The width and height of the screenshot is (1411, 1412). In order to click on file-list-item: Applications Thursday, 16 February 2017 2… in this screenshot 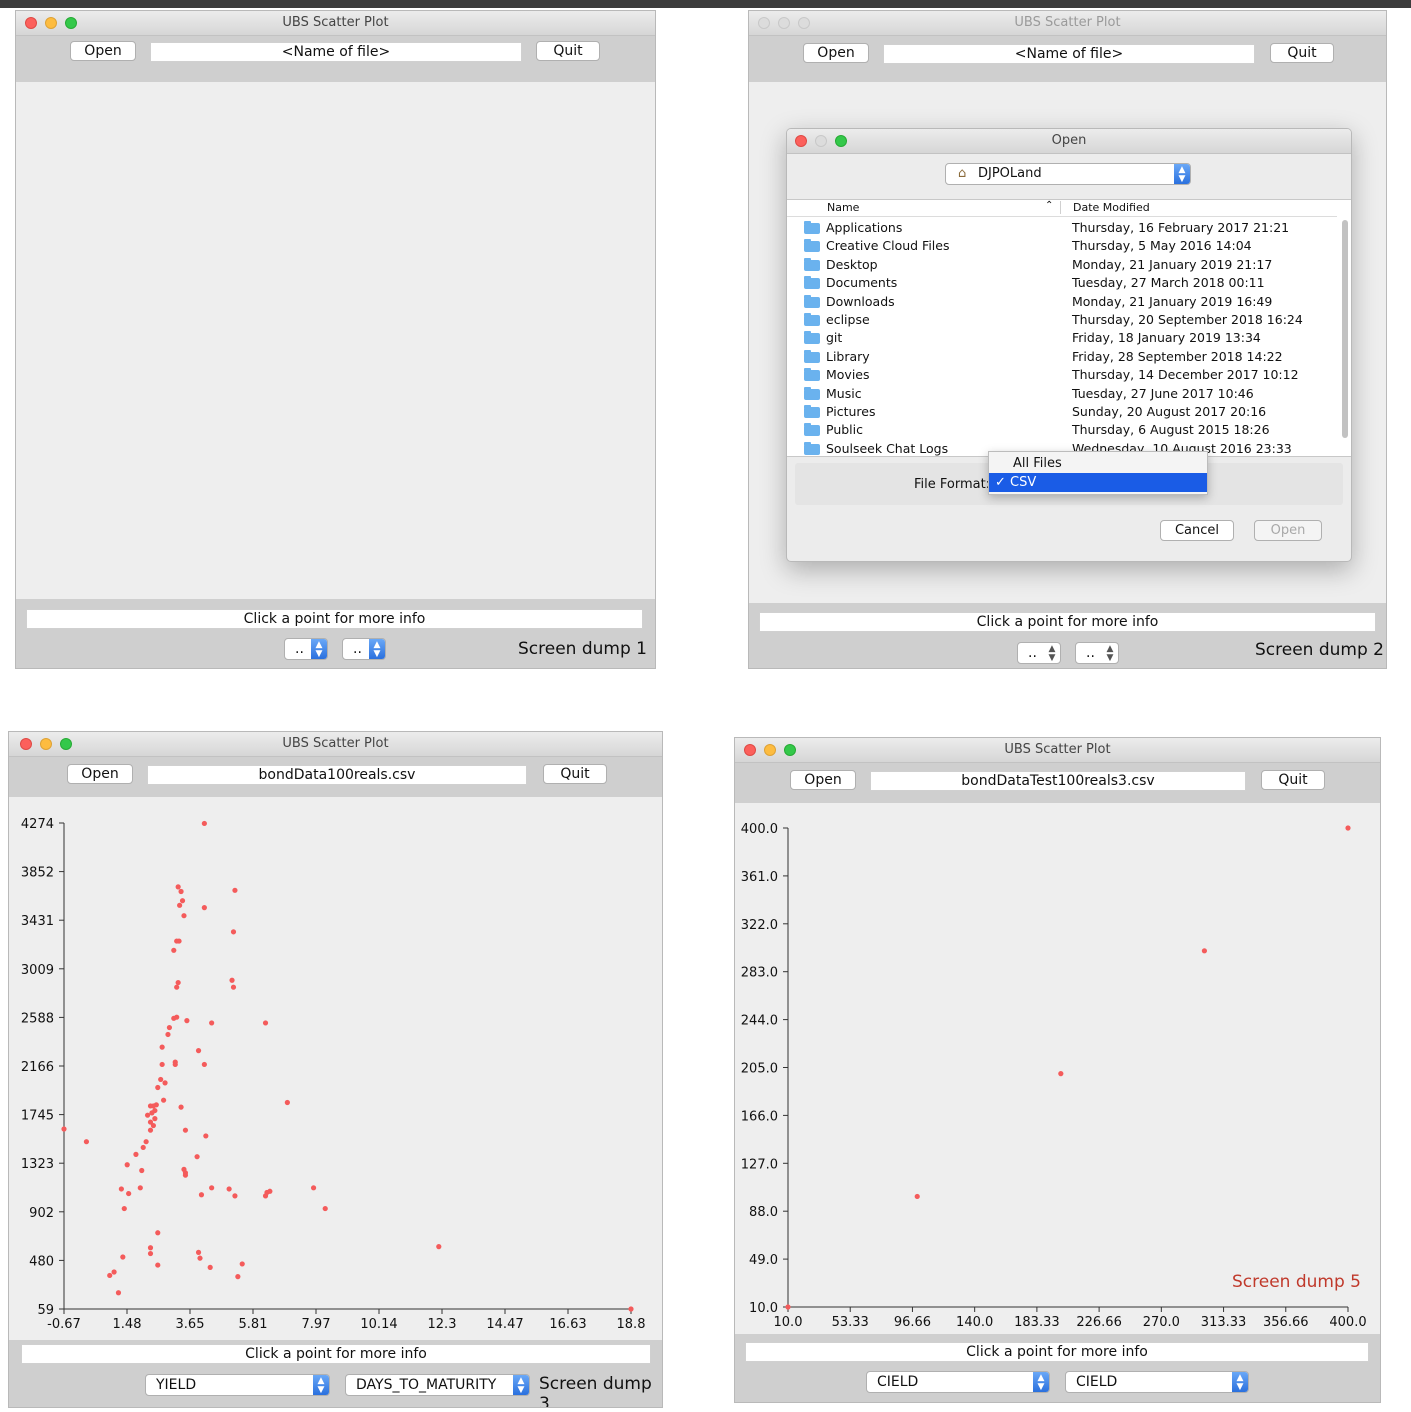, I will do `click(1062, 228)`.